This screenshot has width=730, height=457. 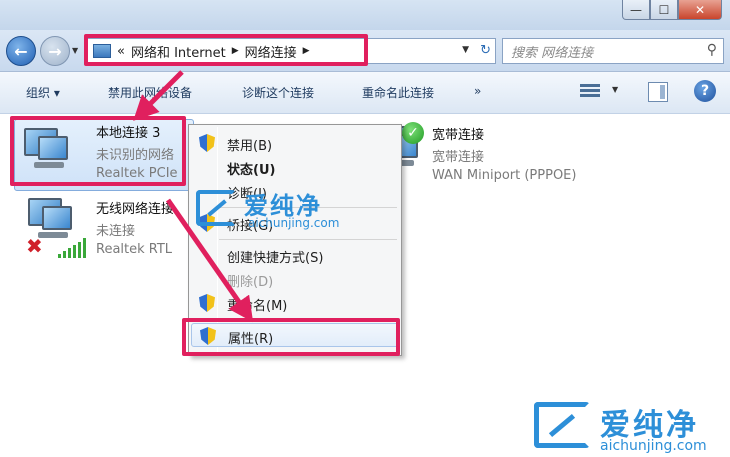 I want to click on menu-item-label: 重命名(M), so click(x=257, y=306).